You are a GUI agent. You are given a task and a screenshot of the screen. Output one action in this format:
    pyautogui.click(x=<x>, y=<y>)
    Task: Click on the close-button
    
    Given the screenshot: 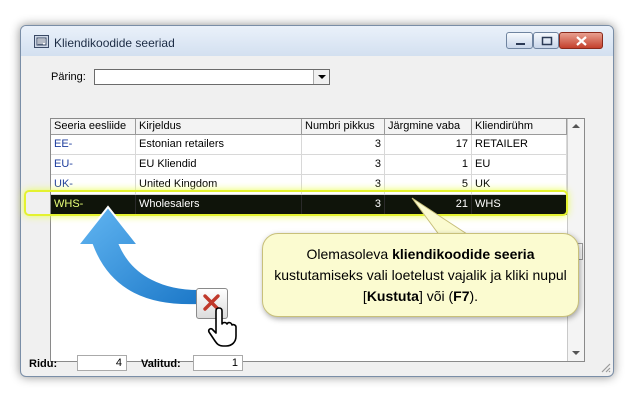 What is the action you would take?
    pyautogui.click(x=581, y=40)
    